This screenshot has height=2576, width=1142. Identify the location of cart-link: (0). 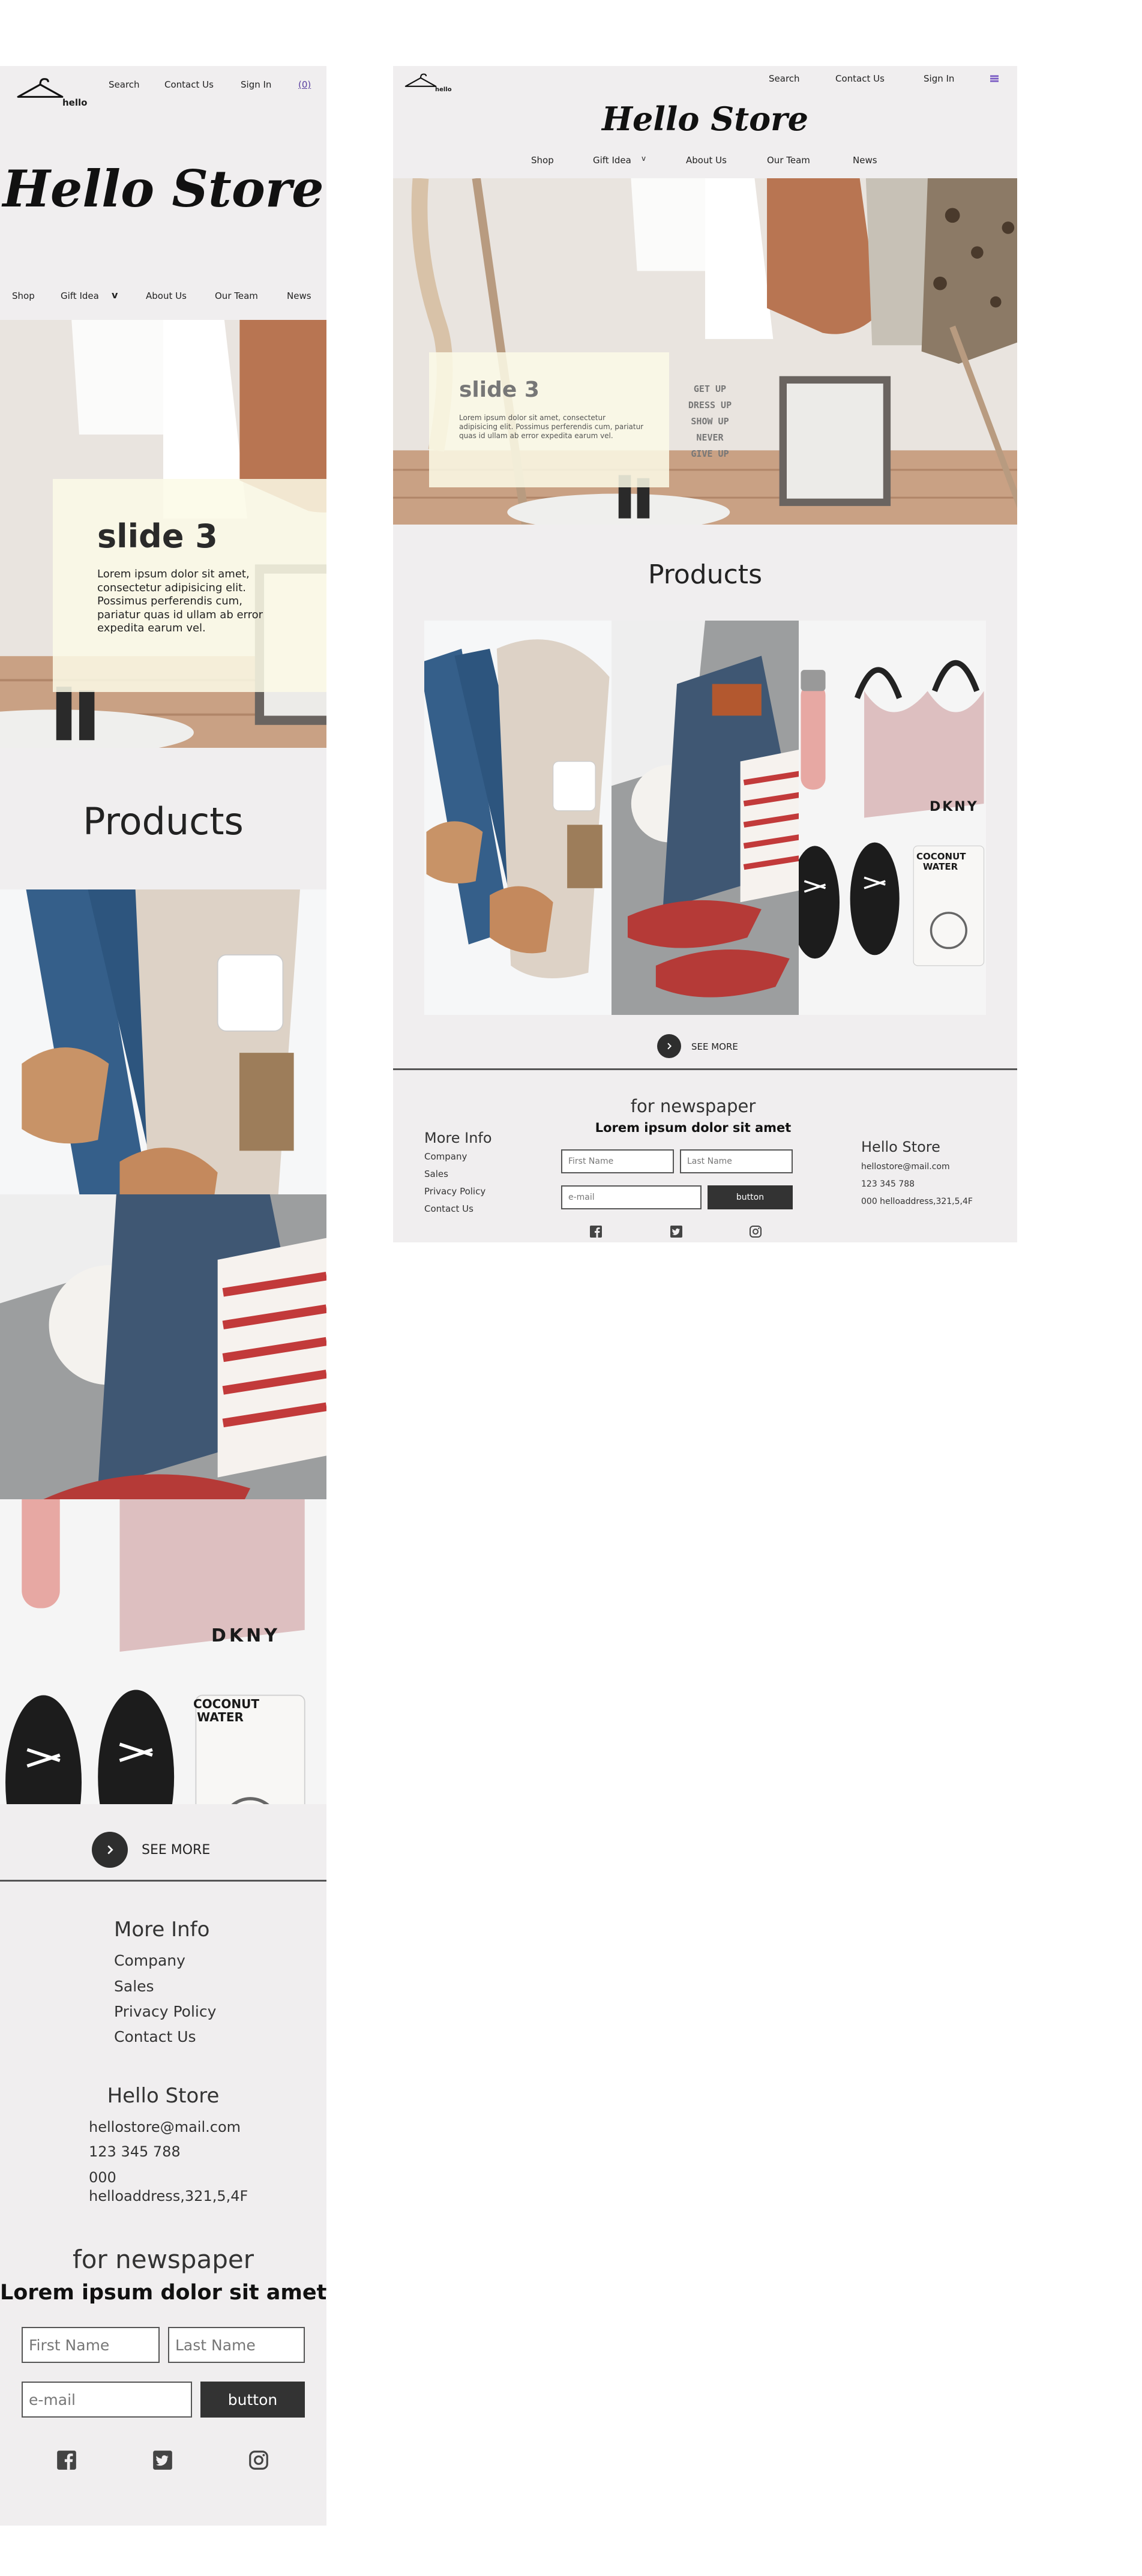
(304, 84).